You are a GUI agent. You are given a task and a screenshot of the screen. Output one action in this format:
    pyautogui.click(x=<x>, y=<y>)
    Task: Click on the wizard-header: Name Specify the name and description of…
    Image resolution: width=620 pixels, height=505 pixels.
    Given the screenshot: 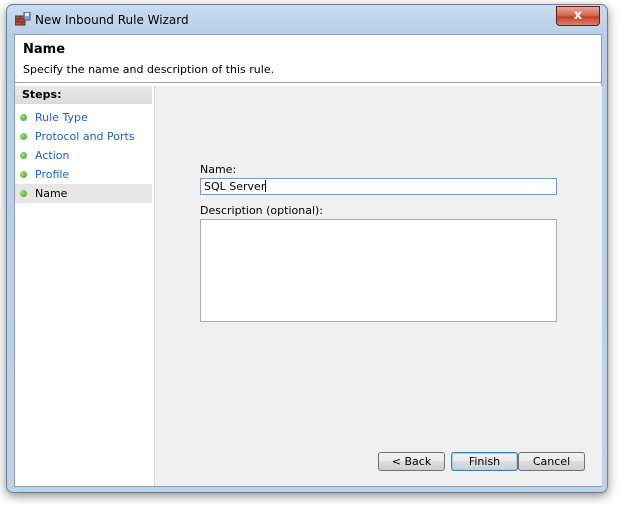 What is the action you would take?
    pyautogui.click(x=308, y=59)
    